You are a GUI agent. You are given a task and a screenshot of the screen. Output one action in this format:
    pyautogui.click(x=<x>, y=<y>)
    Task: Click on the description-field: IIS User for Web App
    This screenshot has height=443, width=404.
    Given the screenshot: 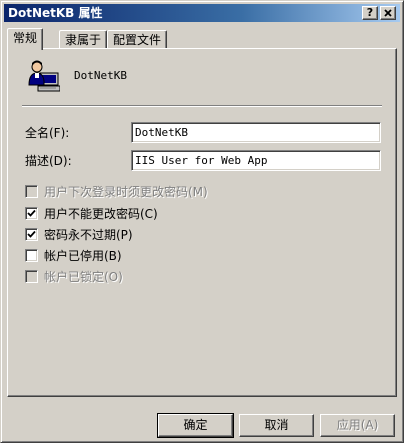 What is the action you would take?
    pyautogui.click(x=256, y=160)
    